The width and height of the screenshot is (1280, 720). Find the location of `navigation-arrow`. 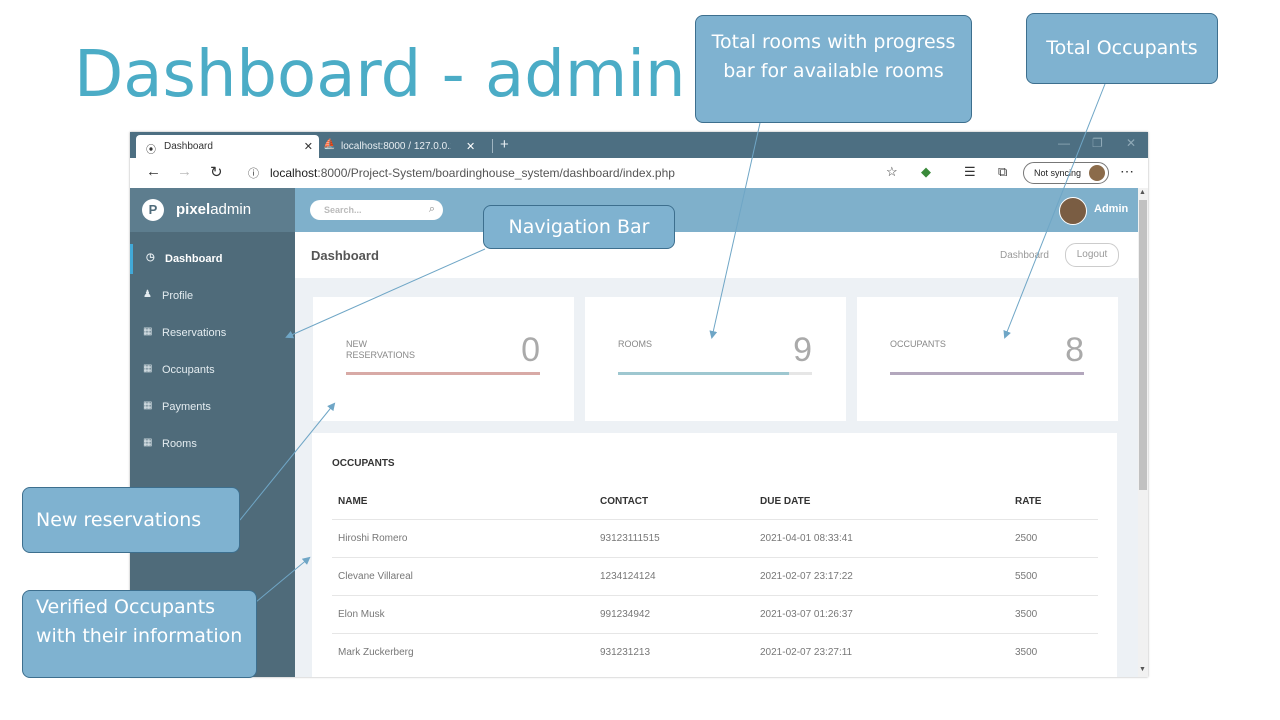

navigation-arrow is located at coordinates (385, 293).